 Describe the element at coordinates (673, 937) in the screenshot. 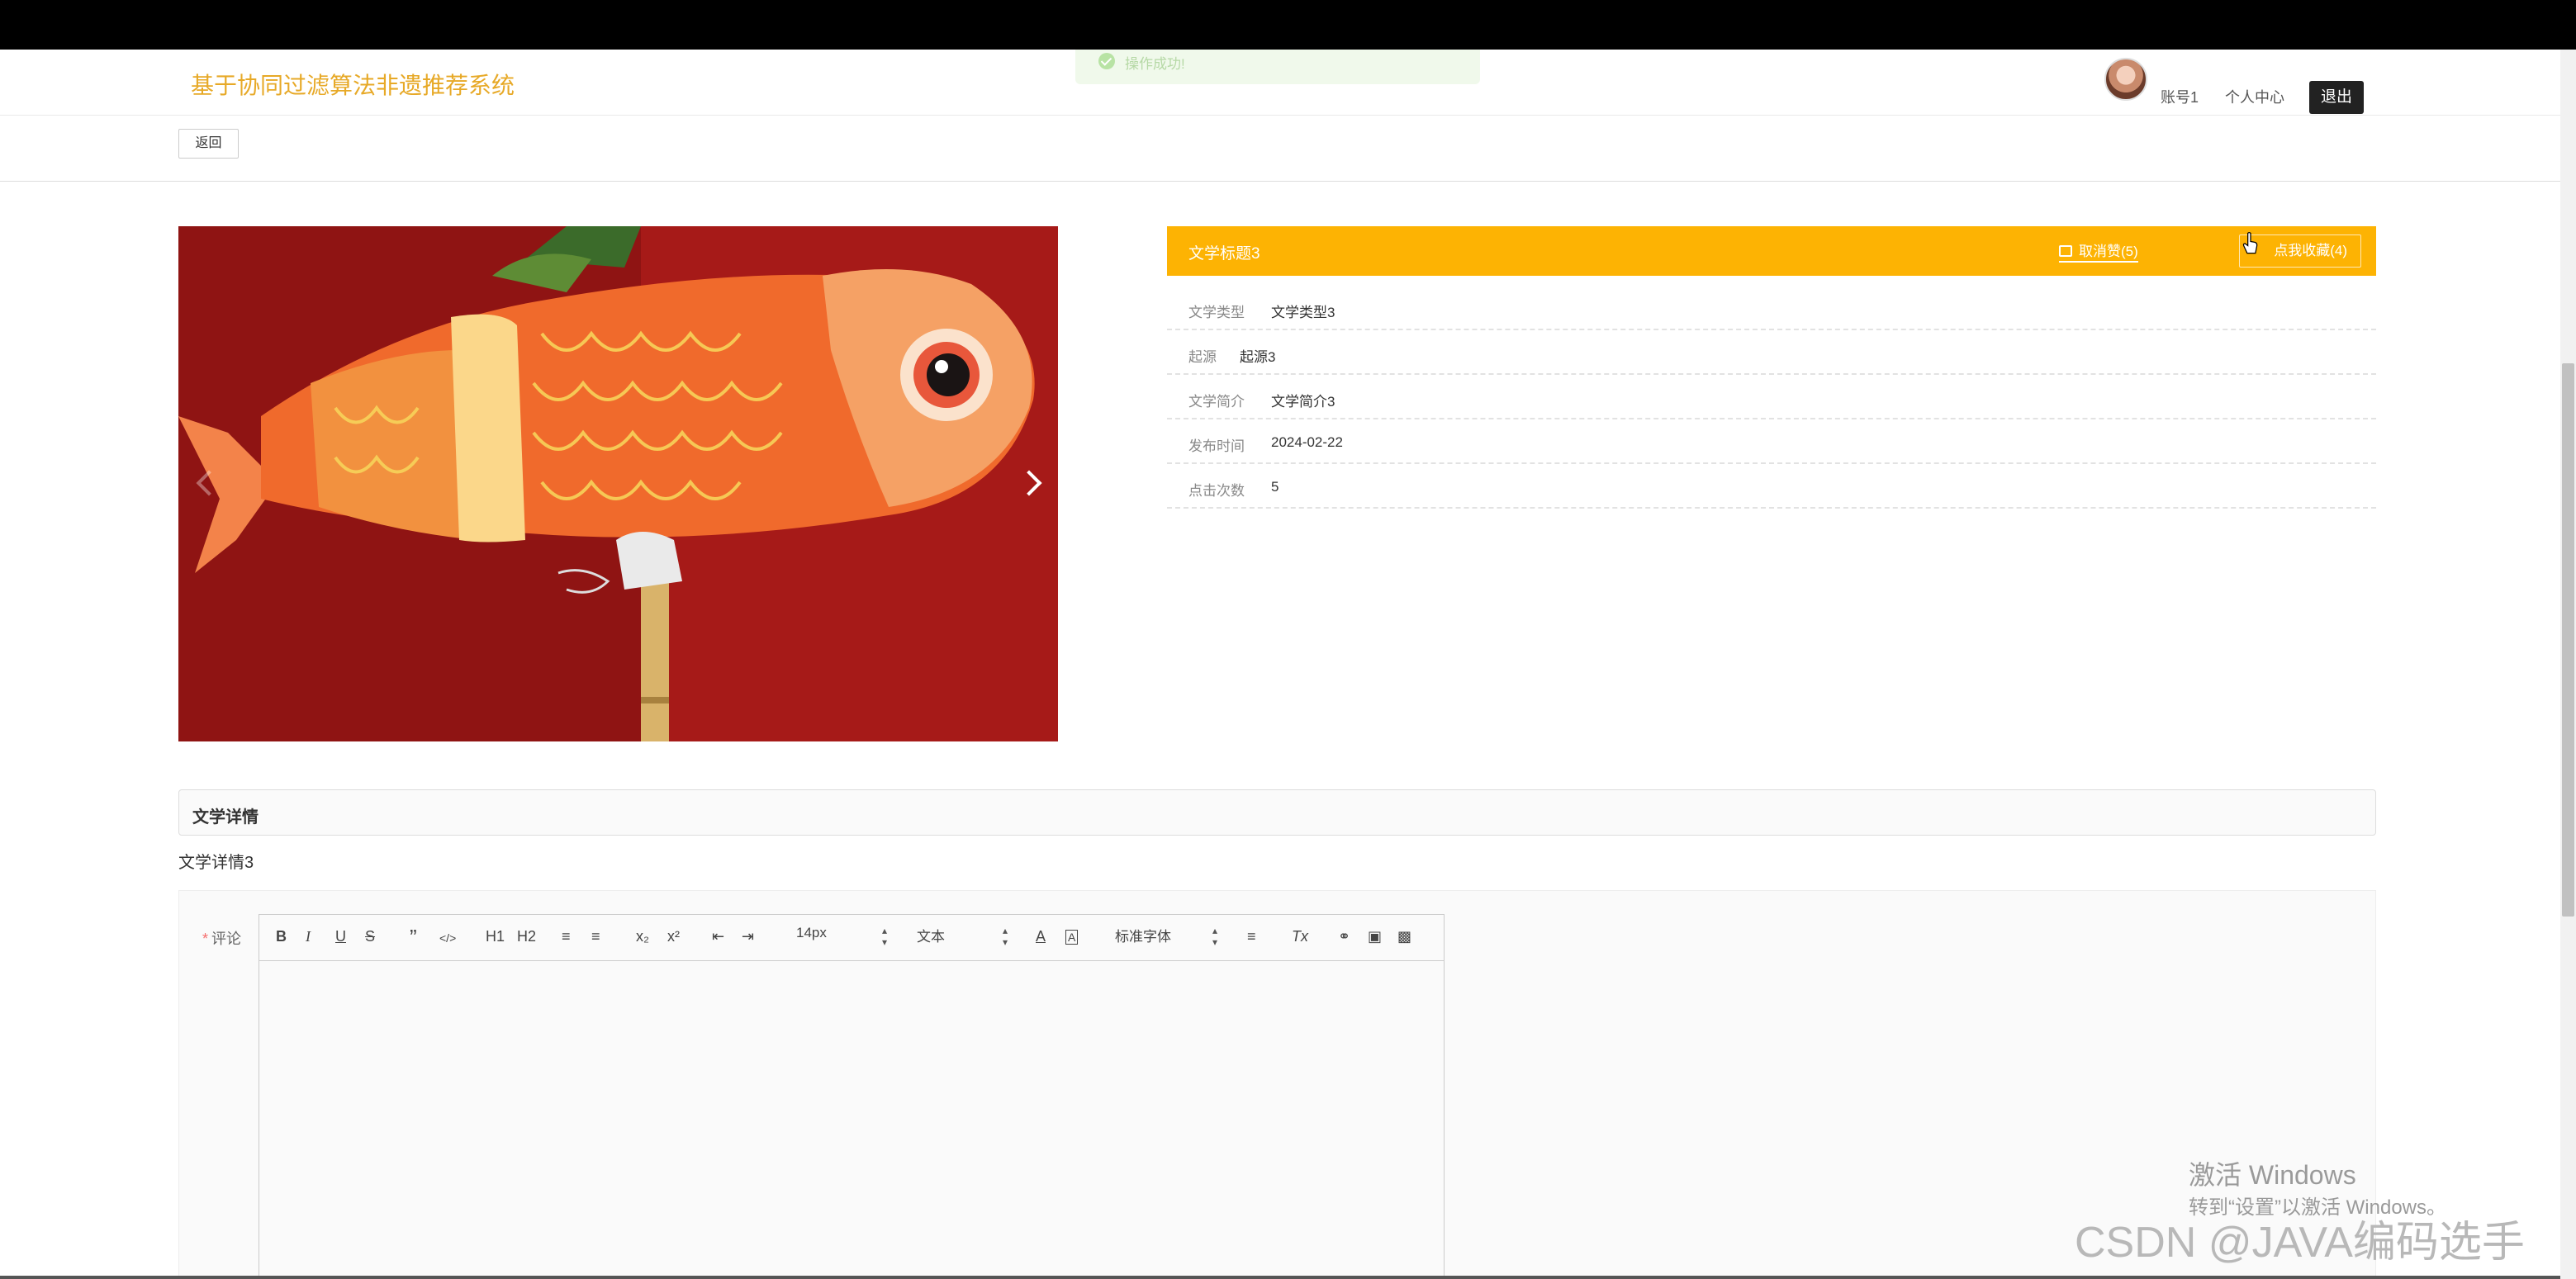

I see `superscript-button: x²` at that location.